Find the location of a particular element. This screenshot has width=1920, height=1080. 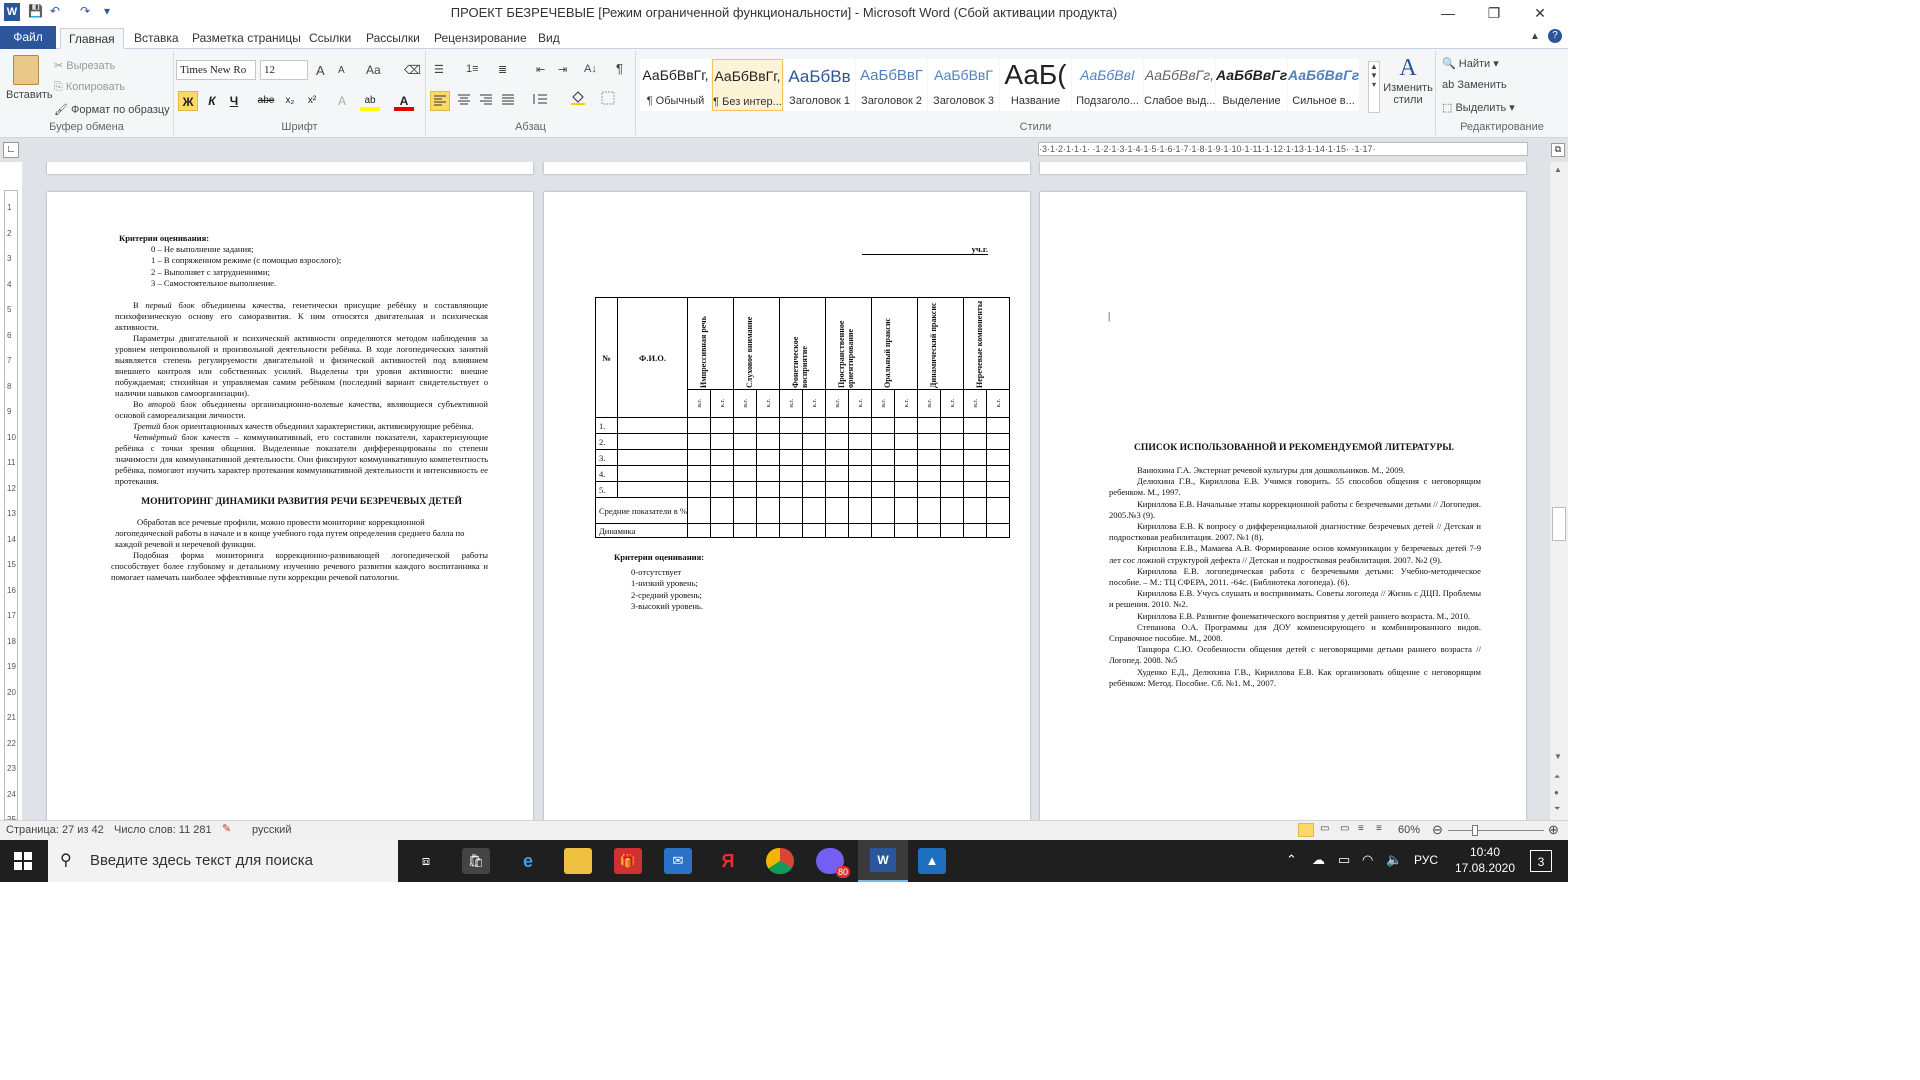

replace-button: ab Заменить is located at coordinates (1474, 85).